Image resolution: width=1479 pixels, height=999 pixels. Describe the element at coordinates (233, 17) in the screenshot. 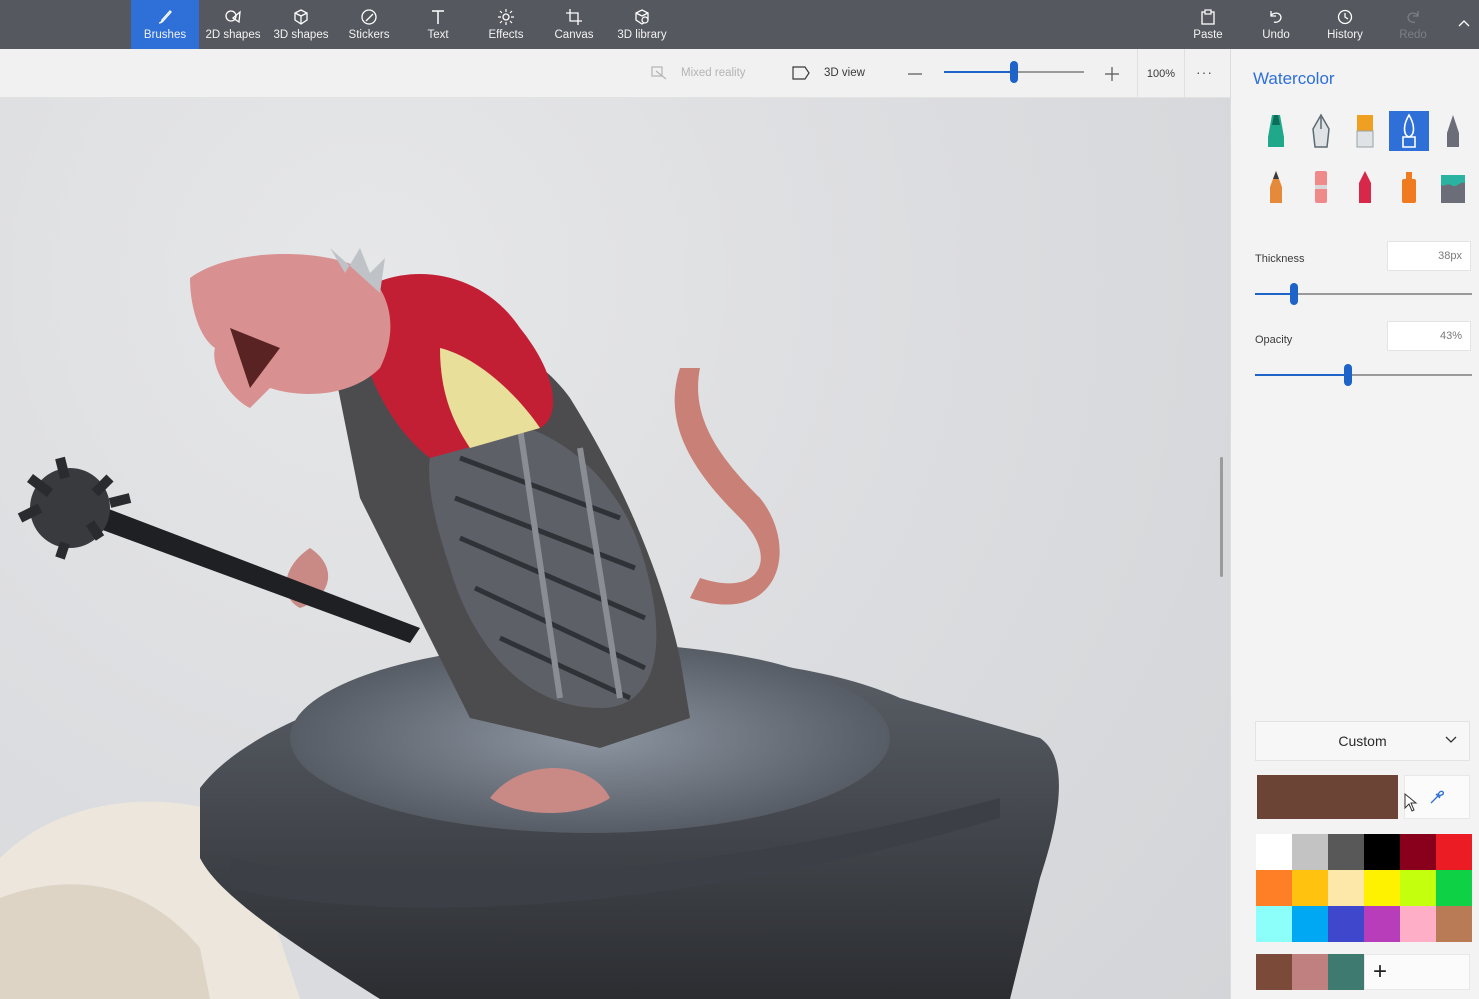

I see `2d-shapes-icon` at that location.